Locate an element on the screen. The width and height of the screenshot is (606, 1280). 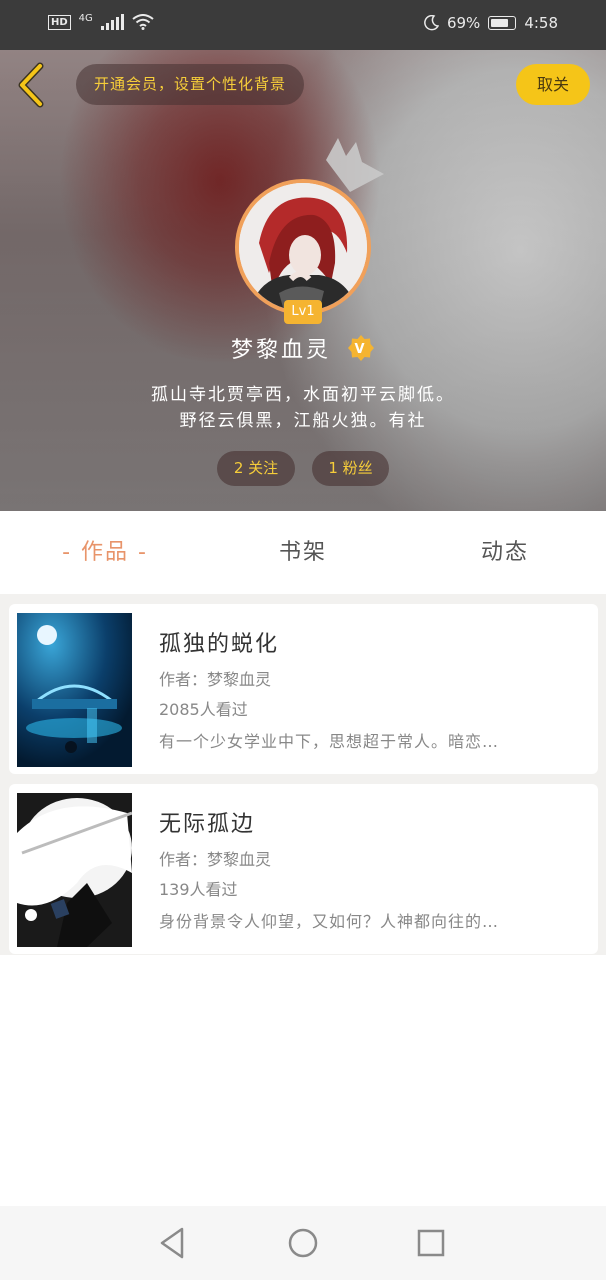
wifi-icon is located at coordinates (143, 22).